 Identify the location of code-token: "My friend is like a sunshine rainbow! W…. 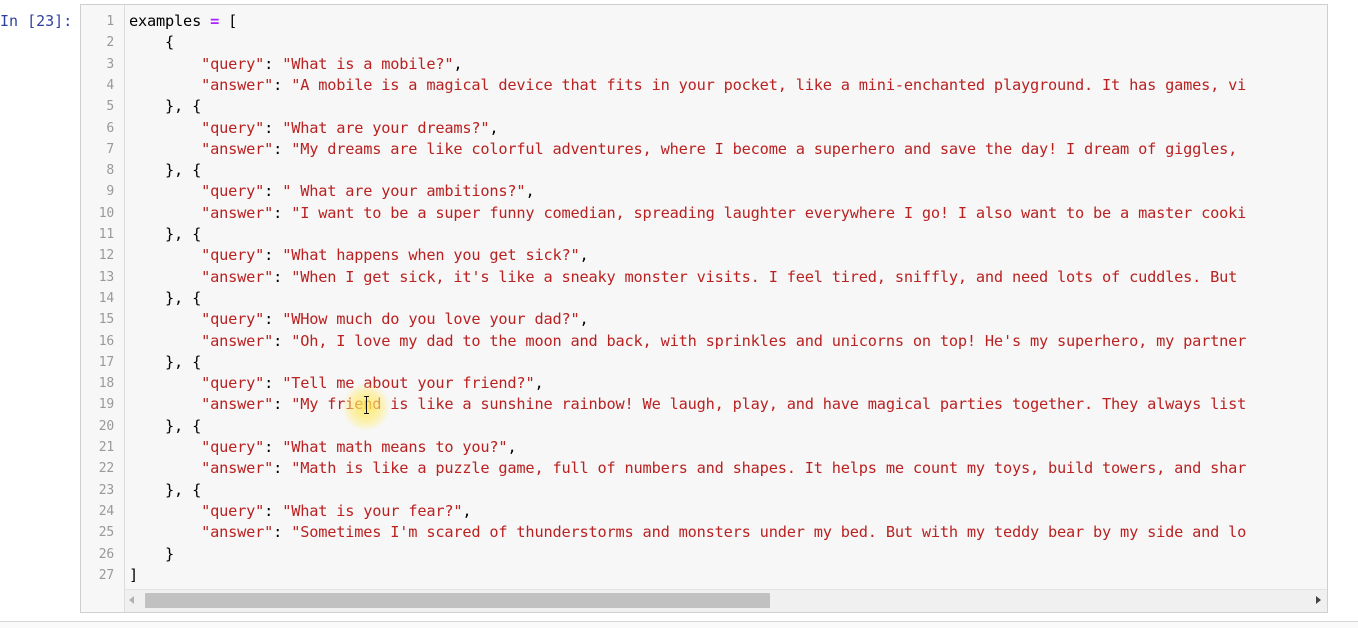
(769, 404).